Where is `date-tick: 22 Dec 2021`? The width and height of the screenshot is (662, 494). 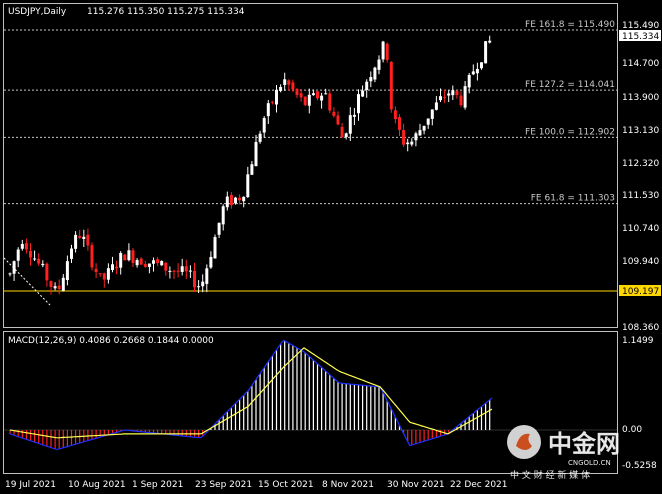
date-tick: 22 Dec 2021 is located at coordinates (479, 485).